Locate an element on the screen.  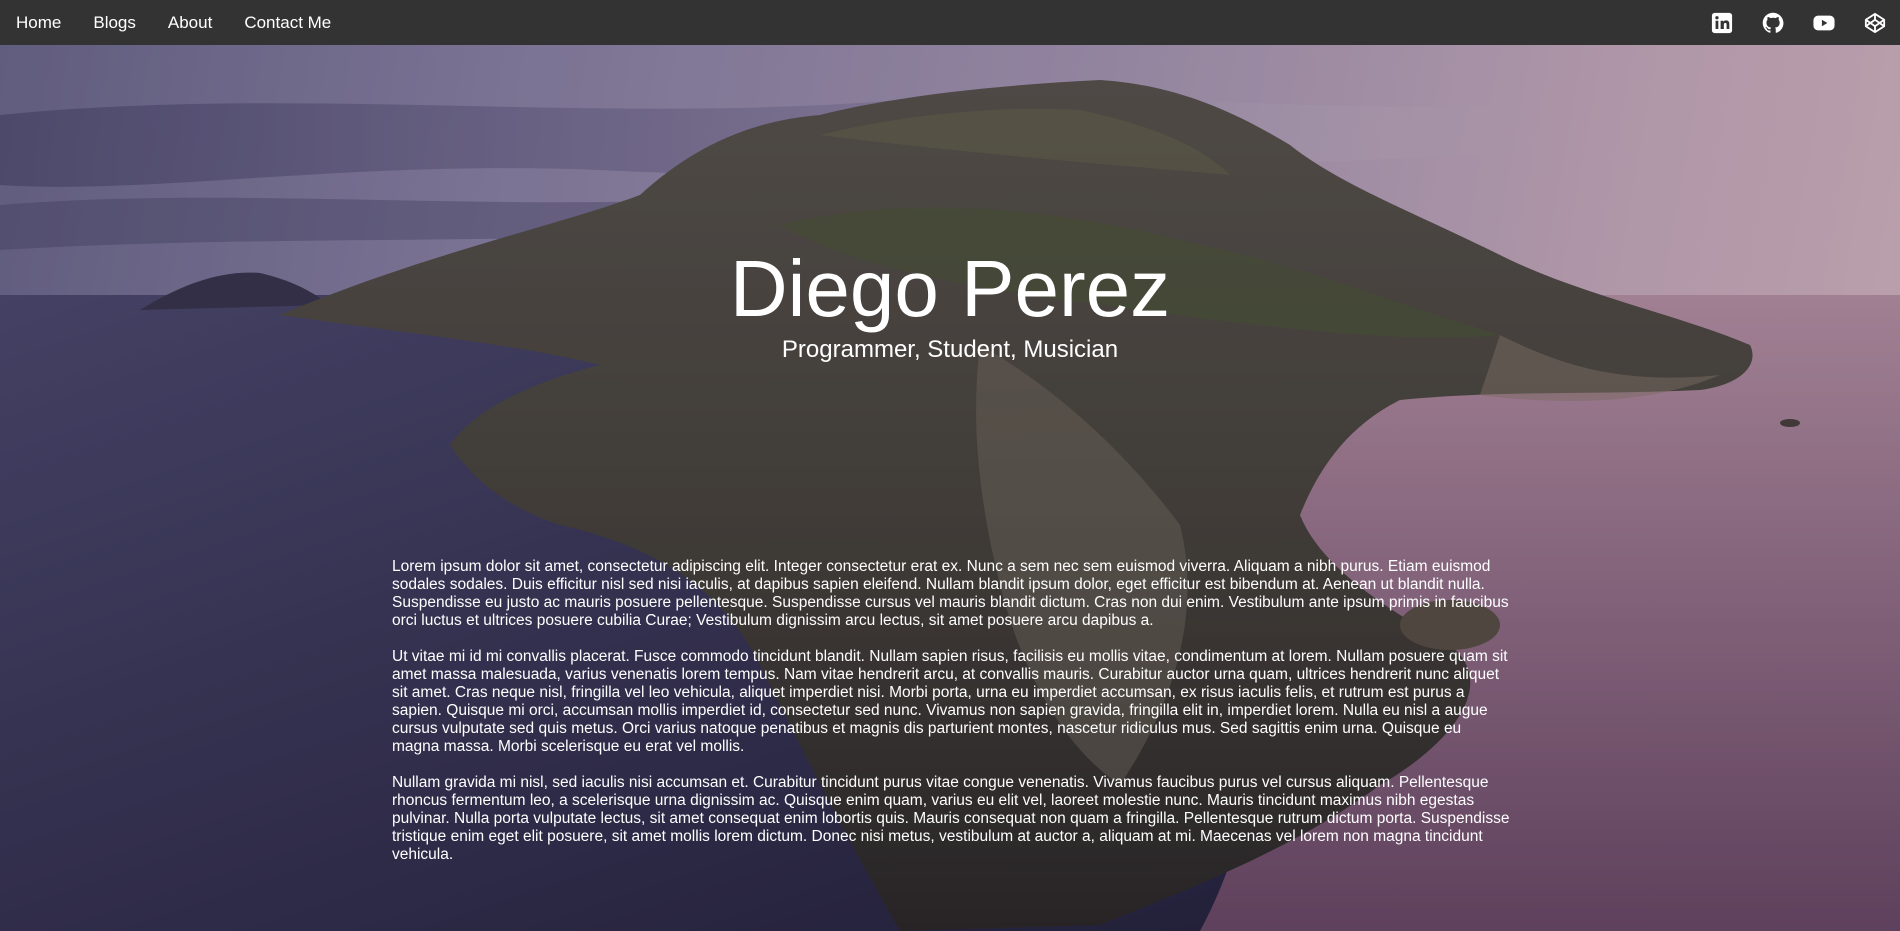
codepen-link is located at coordinates (1875, 23).